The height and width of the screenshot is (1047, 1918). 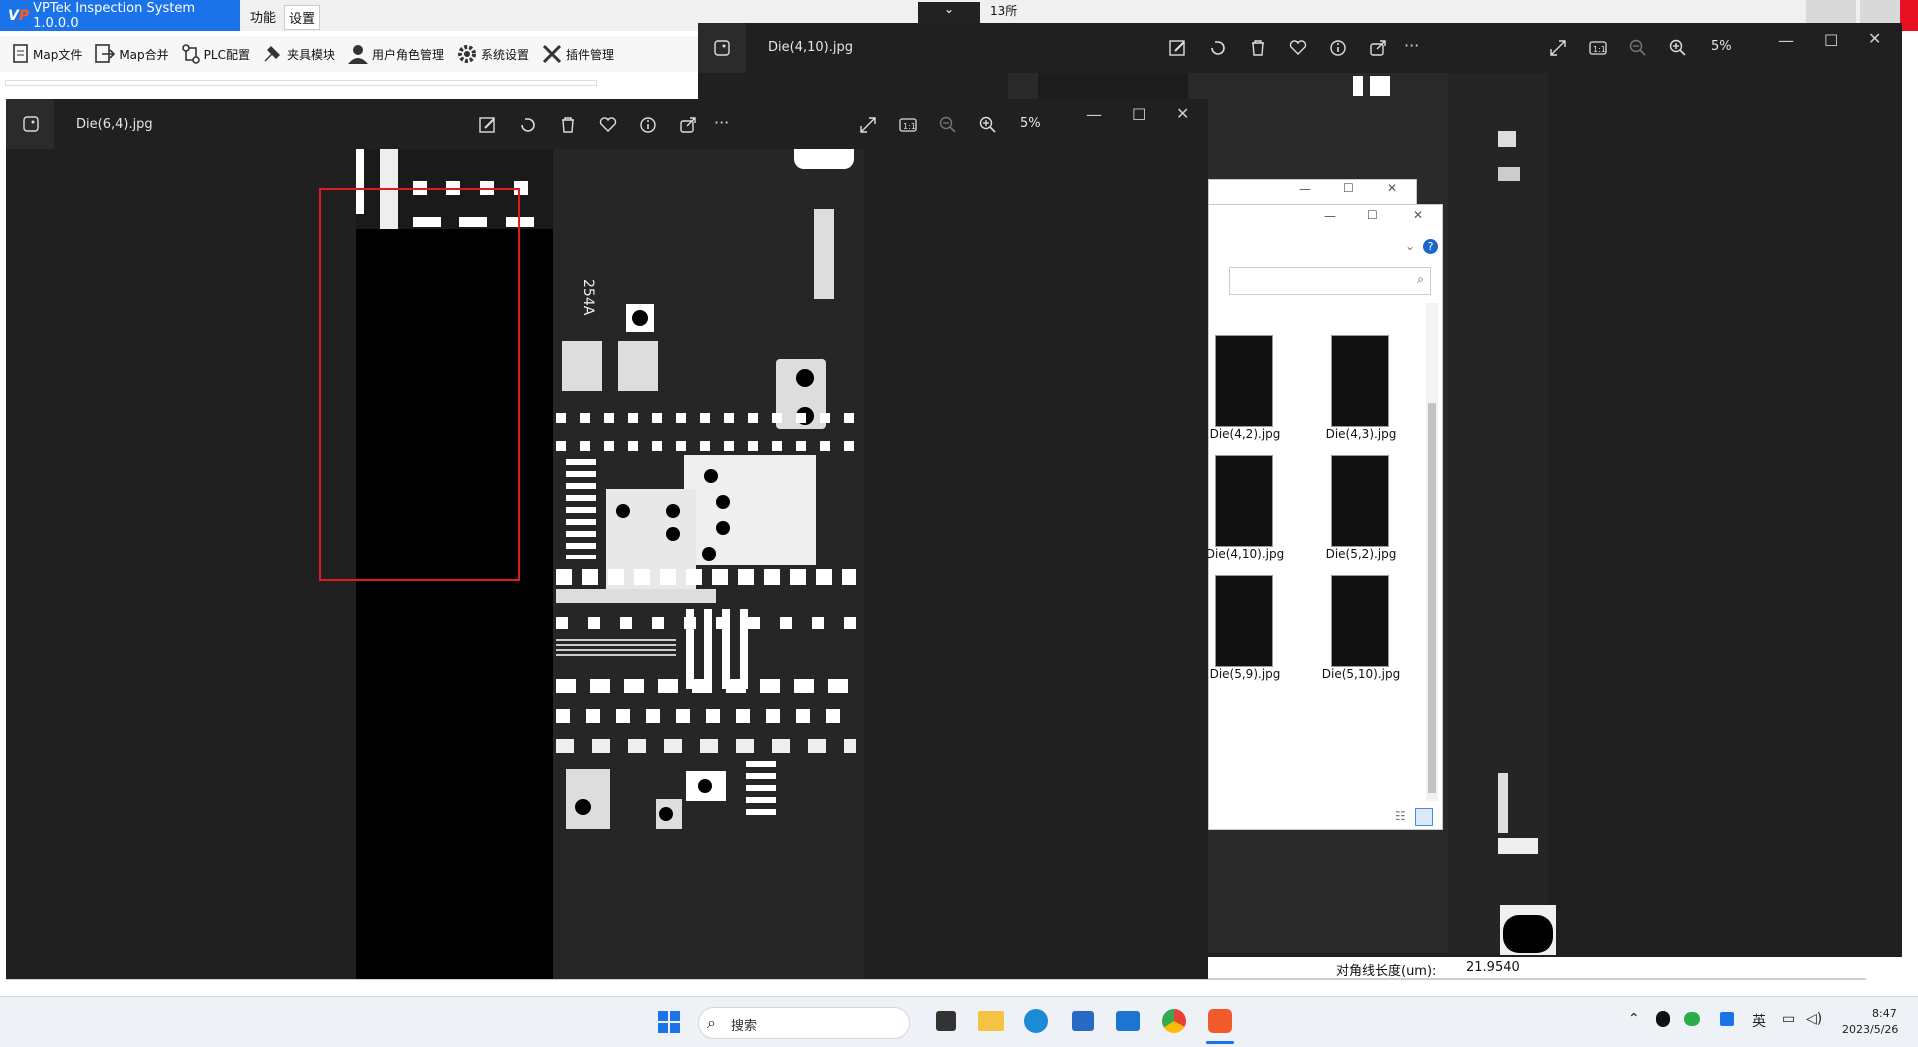 I want to click on toolbar-plugin-manager: 插件管理, so click(x=577, y=54).